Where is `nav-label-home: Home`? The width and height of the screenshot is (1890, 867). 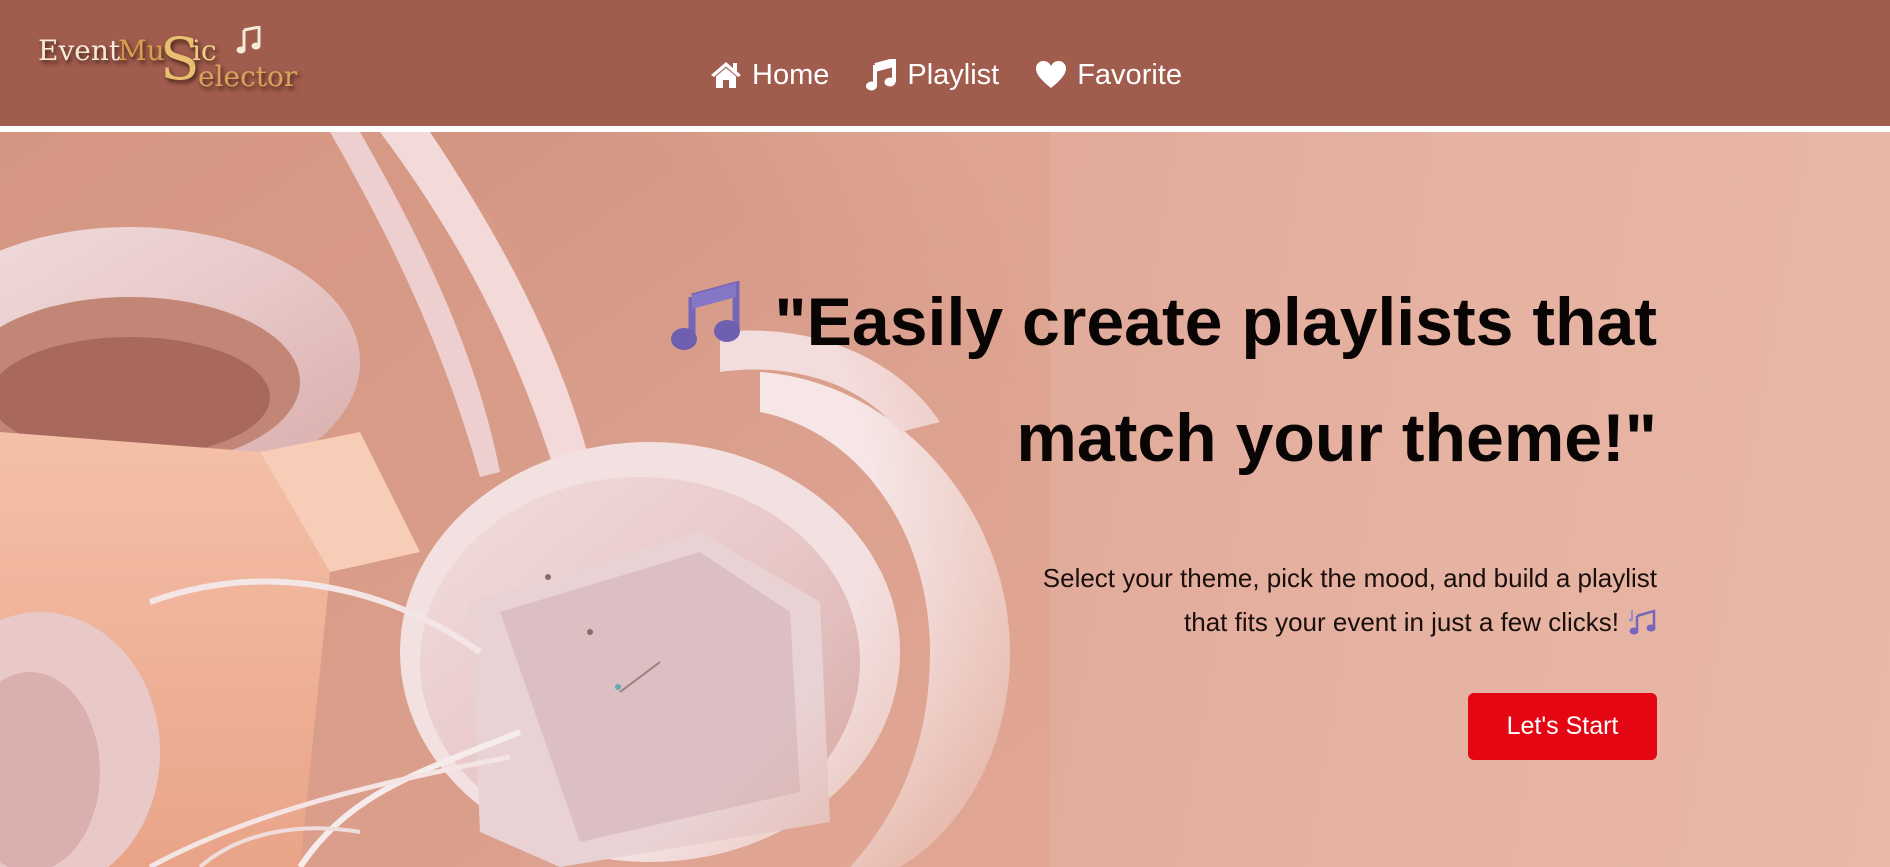 nav-label-home: Home is located at coordinates (791, 74).